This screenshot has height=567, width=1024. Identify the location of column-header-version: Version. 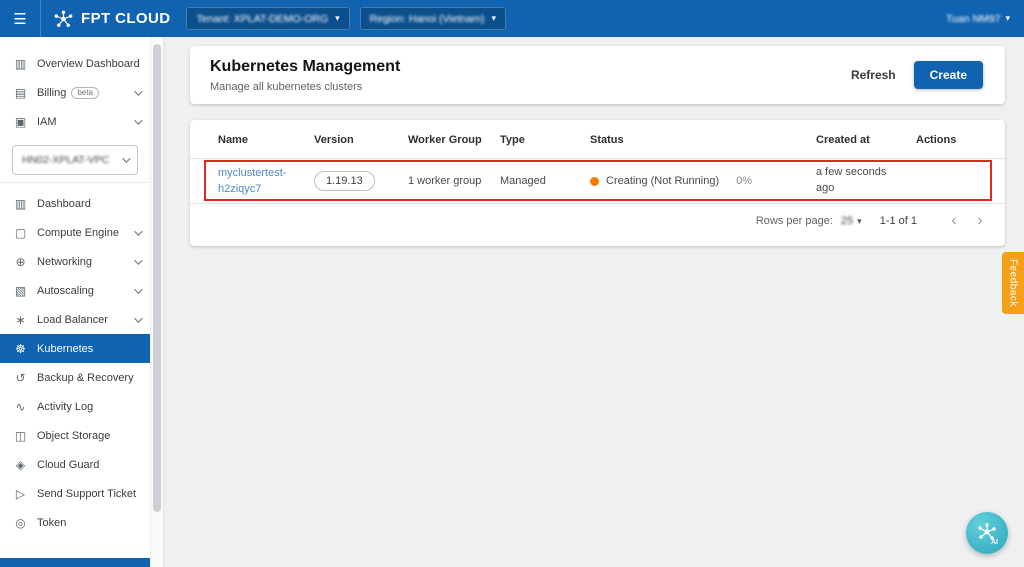
(334, 140).